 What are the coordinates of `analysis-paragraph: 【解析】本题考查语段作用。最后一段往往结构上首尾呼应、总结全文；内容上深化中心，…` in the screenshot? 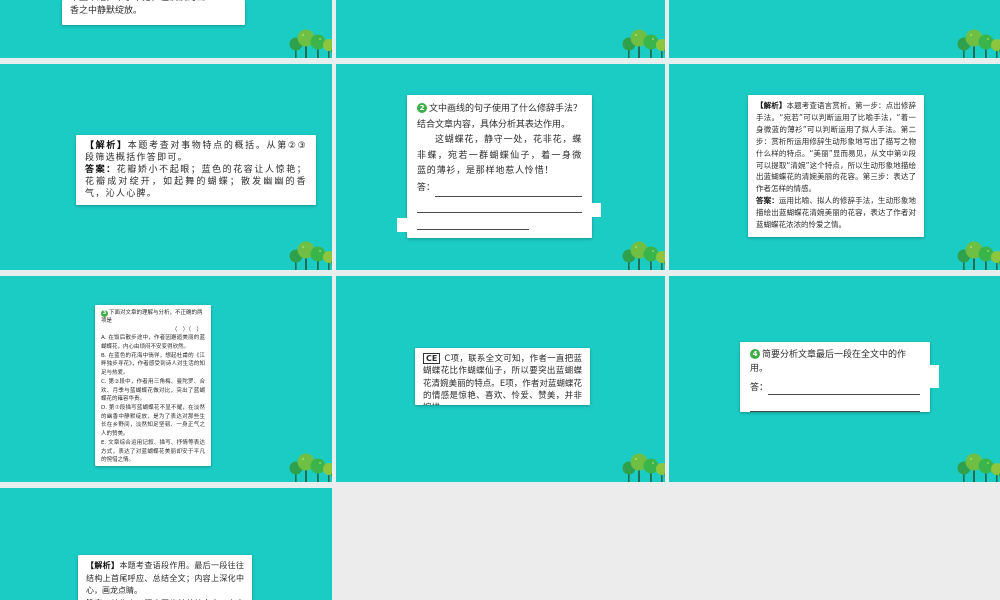 It's located at (165, 579).